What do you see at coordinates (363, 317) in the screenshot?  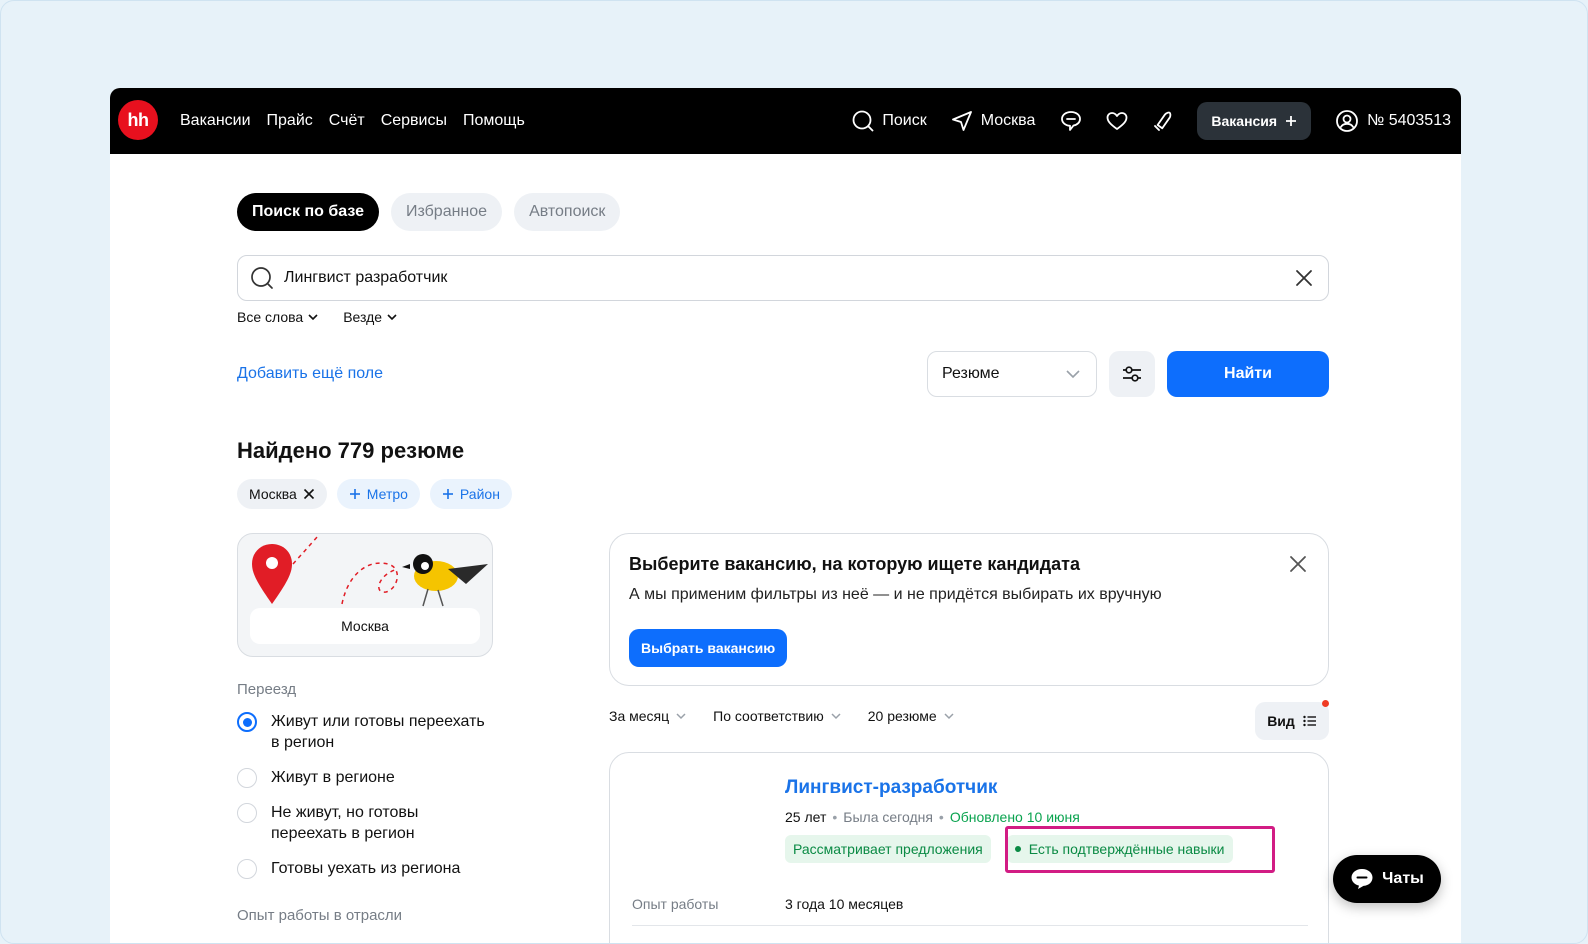 I see `scope-label: Везде` at bounding box center [363, 317].